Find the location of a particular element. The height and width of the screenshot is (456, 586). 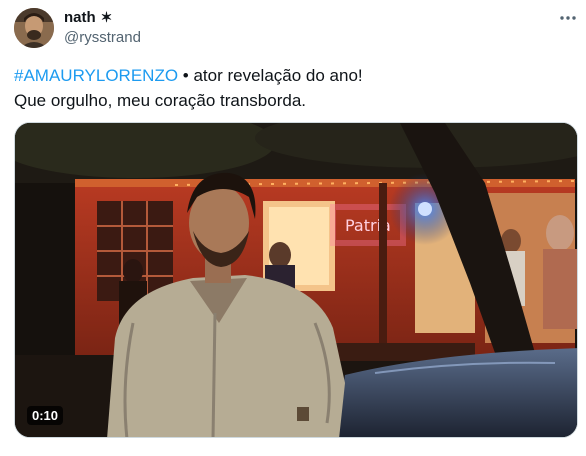

tweet-text-line-2: Que orgulho, meu coração transborda. is located at coordinates (160, 100).